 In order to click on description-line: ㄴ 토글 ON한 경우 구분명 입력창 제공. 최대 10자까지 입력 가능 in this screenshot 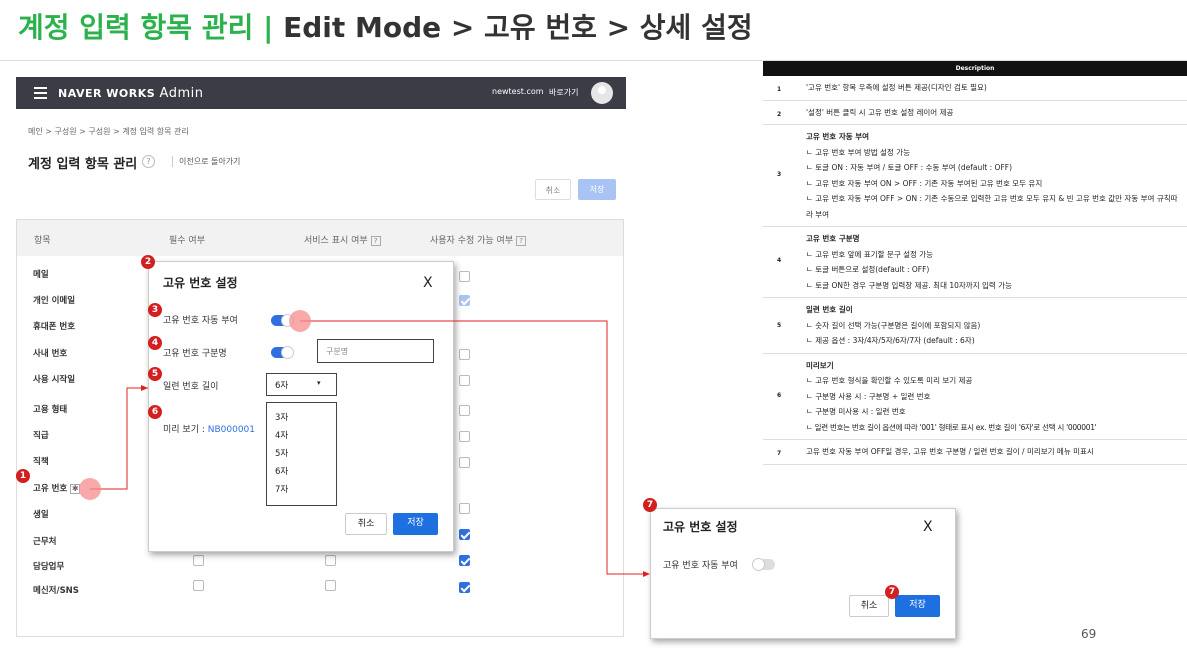, I will do `click(909, 285)`.